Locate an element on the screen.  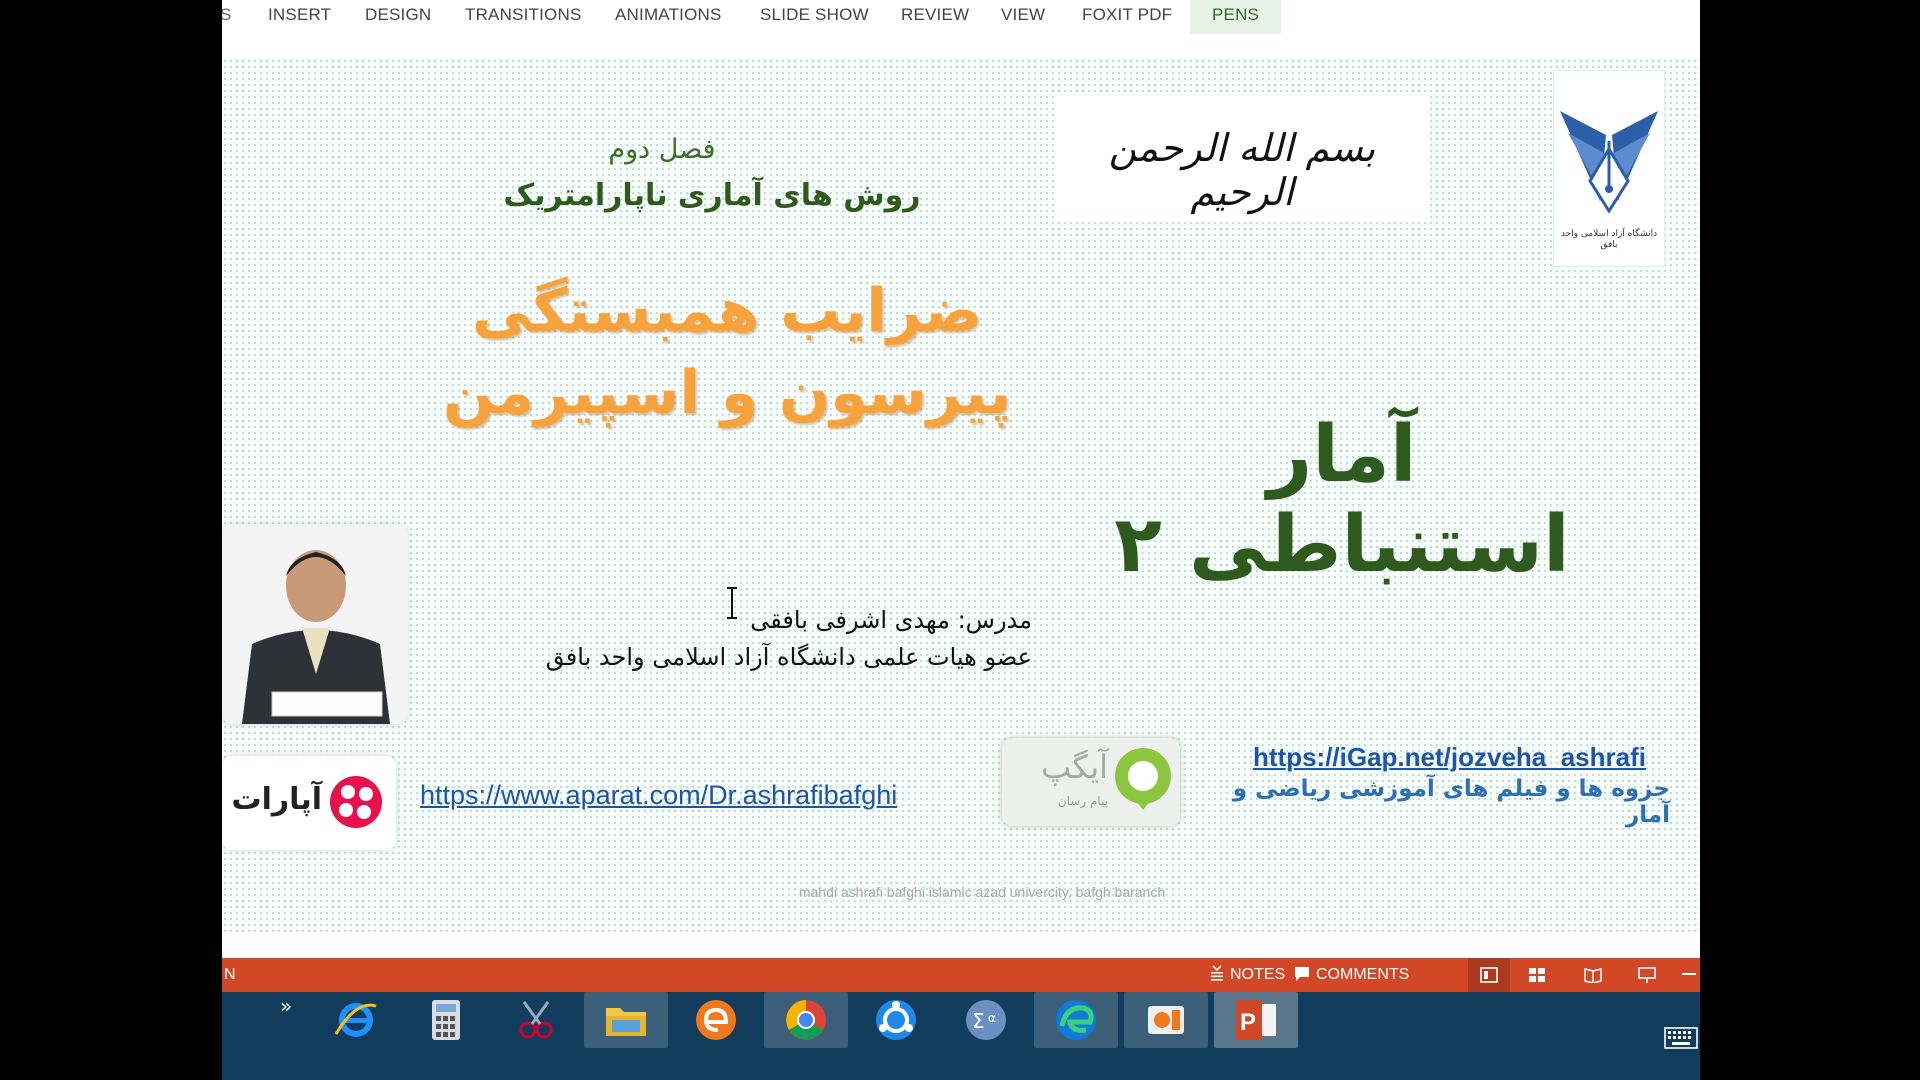
chrome-icon is located at coordinates (806, 1020).